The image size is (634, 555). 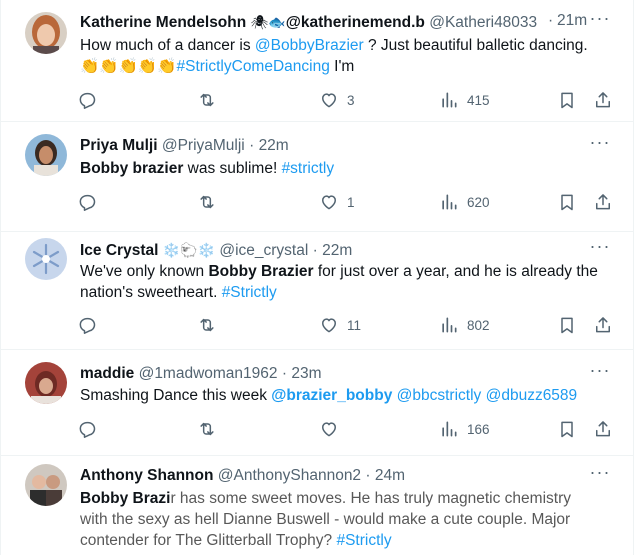 I want to click on user-handle: @AnthonyShannon2, so click(x=289, y=475).